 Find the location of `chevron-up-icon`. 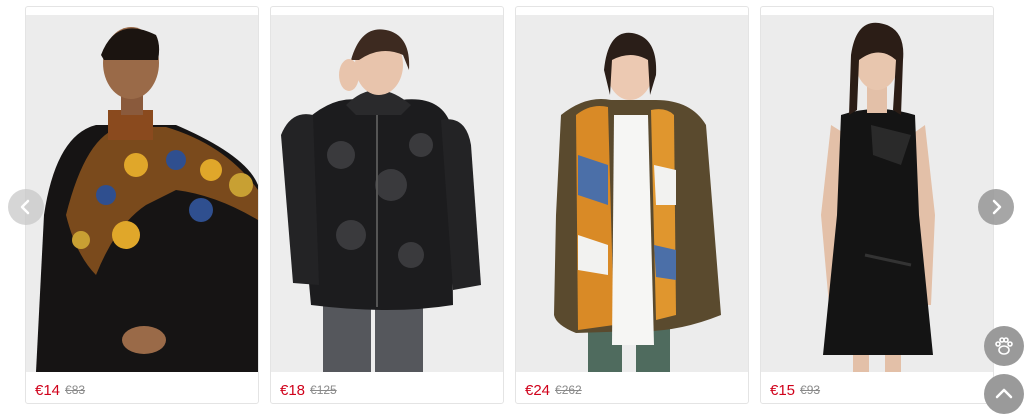

chevron-up-icon is located at coordinates (1004, 393).